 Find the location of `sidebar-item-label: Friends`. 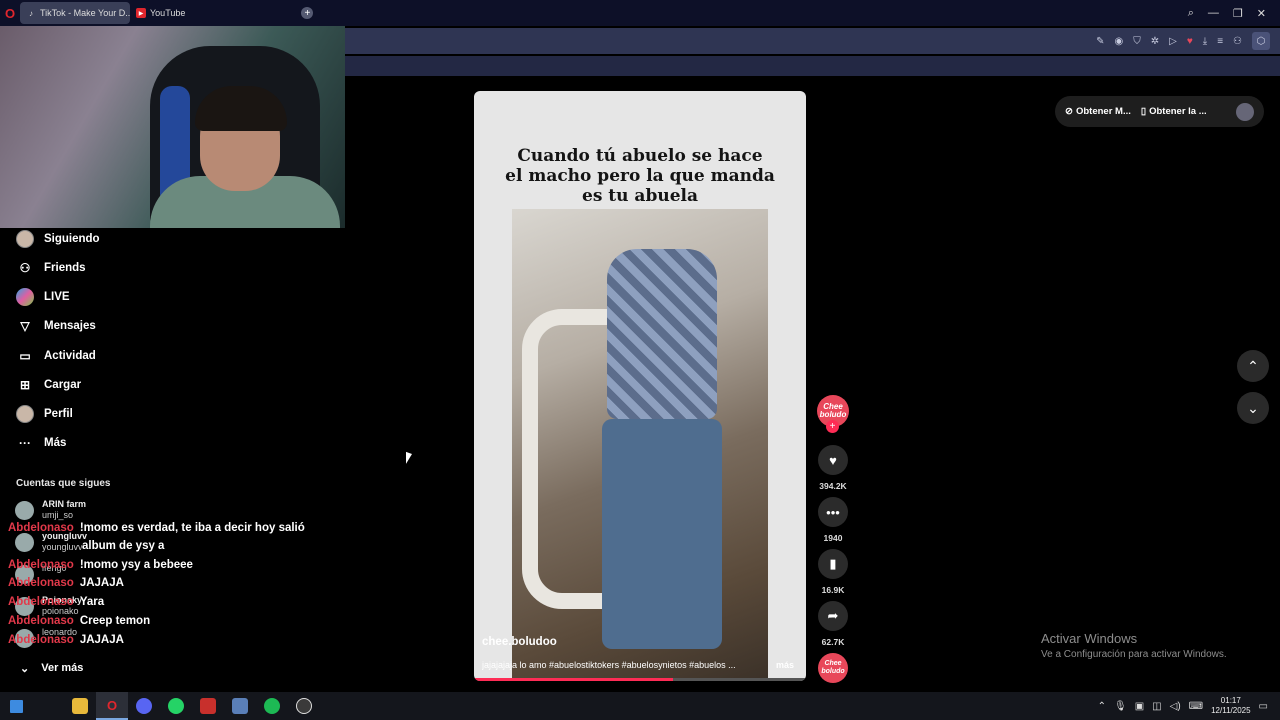

sidebar-item-label: Friends is located at coordinates (65, 268).